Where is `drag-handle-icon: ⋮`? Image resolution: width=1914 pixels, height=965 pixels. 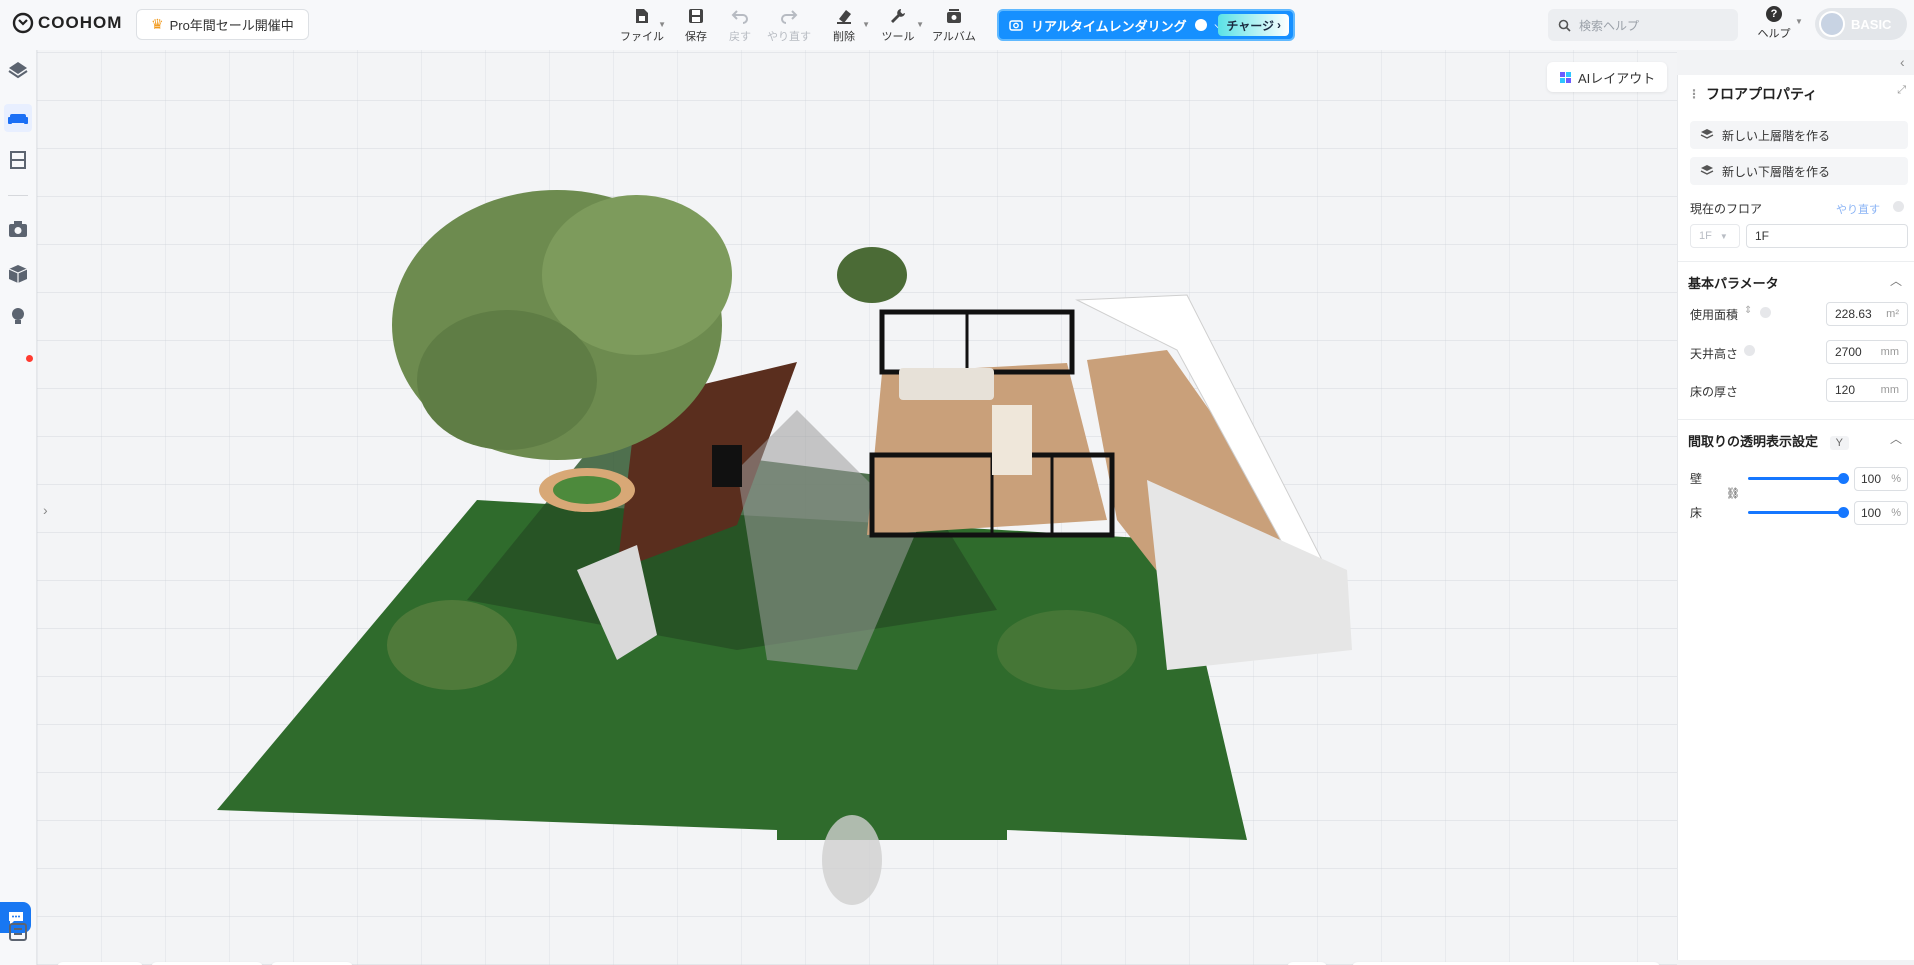
drag-handle-icon: ⋮ is located at coordinates (1694, 94).